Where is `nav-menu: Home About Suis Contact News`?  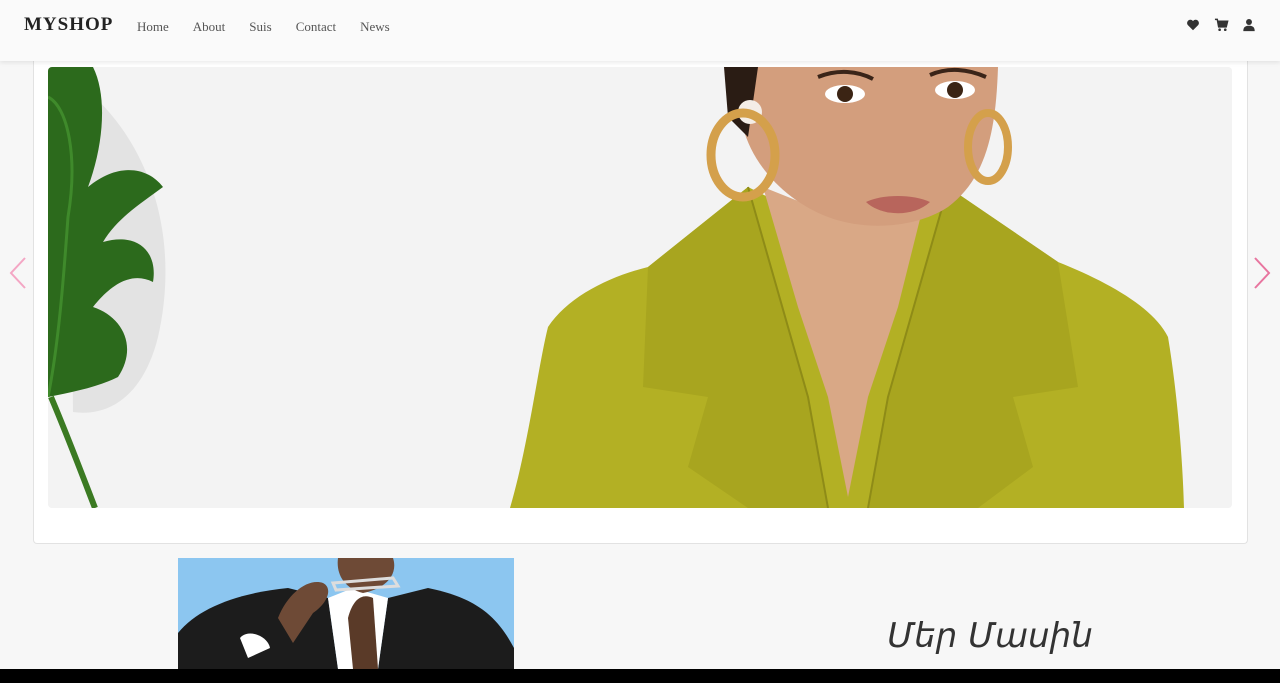 nav-menu: Home About Suis Contact News is located at coordinates (263, 27).